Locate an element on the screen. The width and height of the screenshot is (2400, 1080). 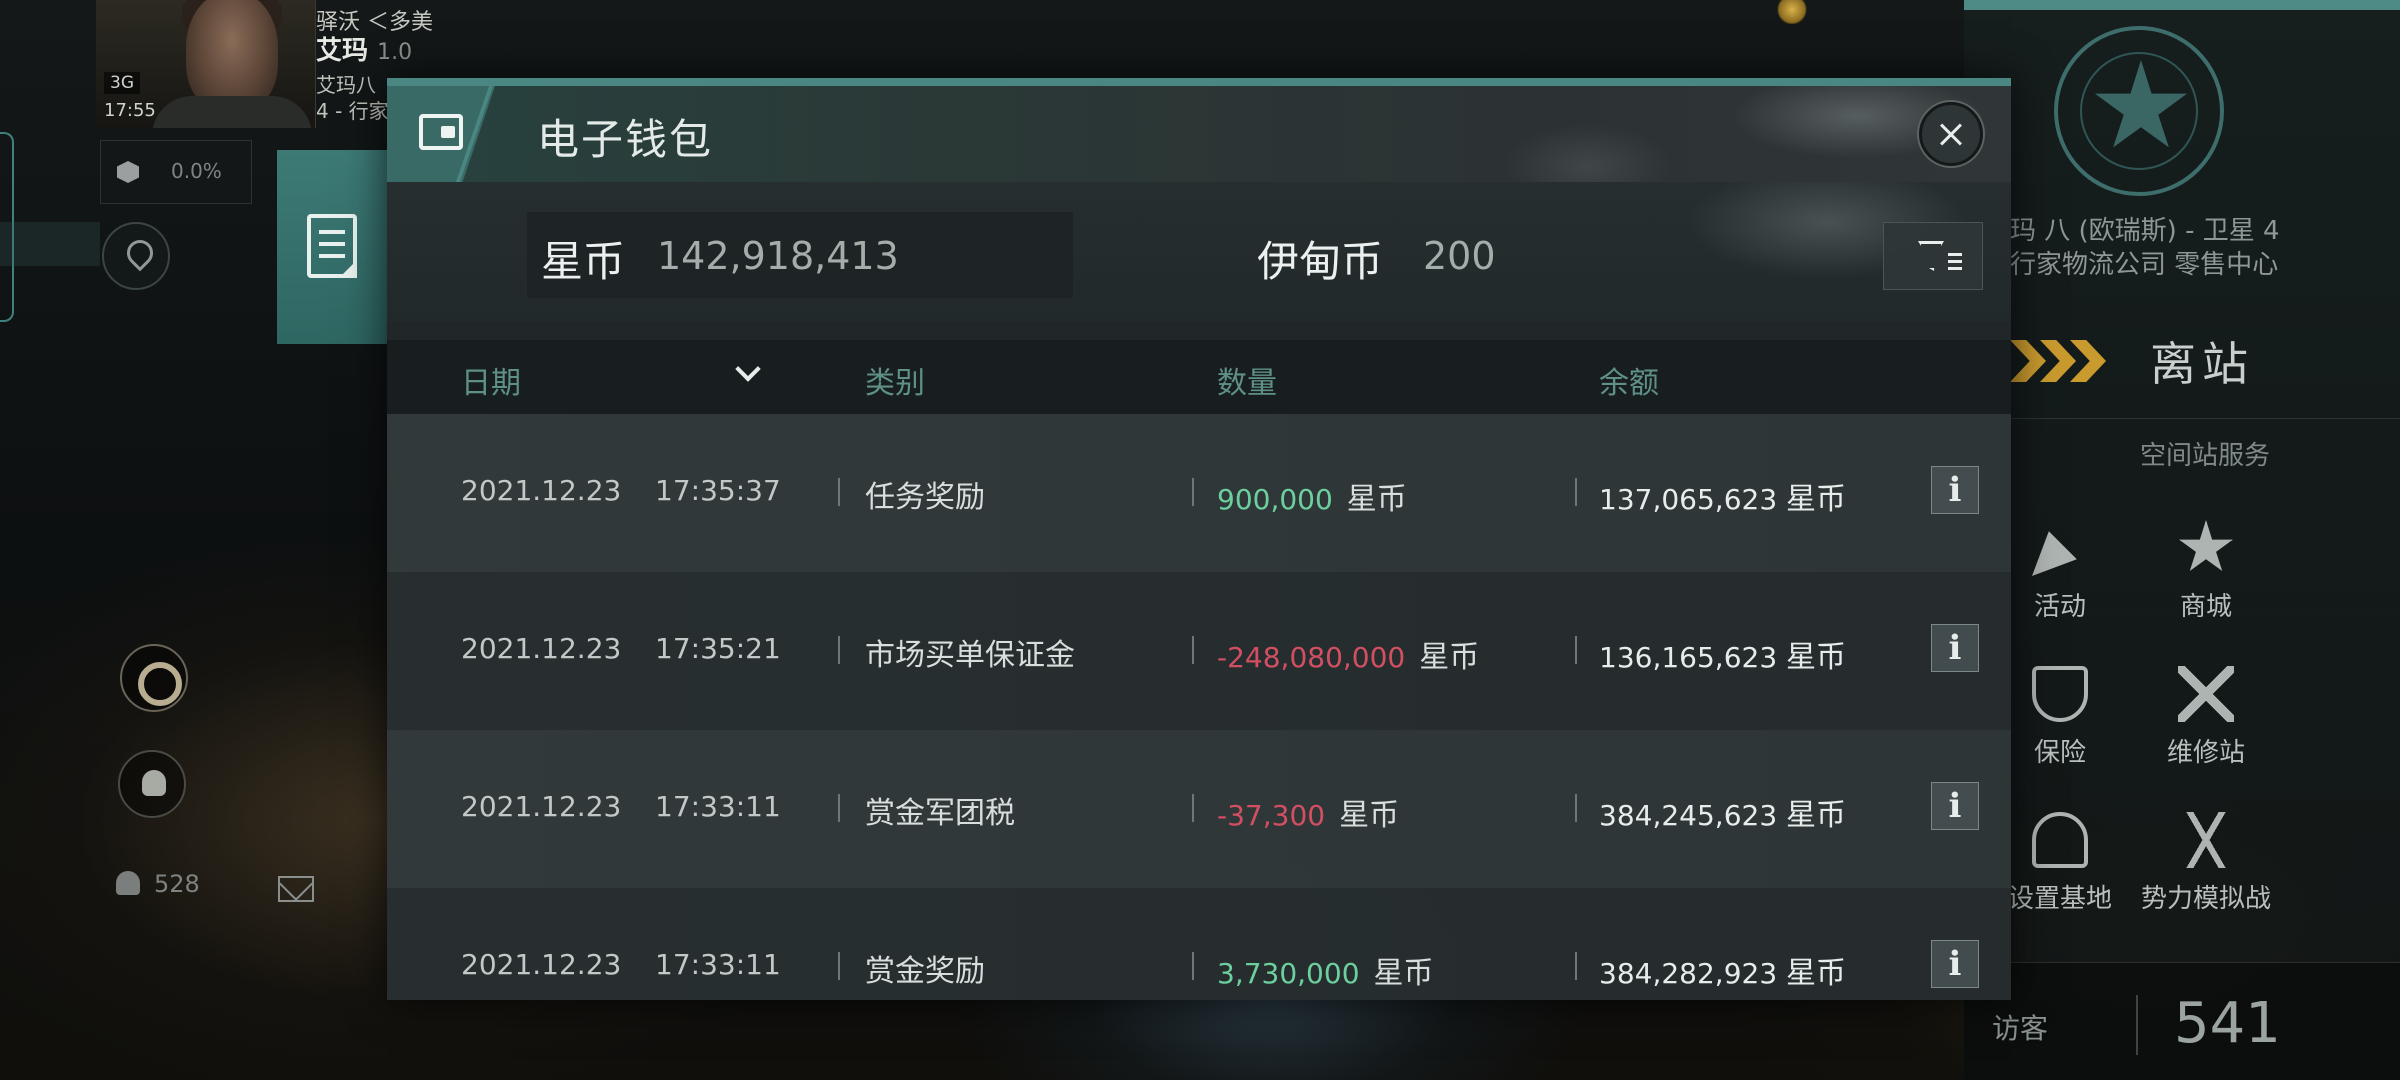
mail-icon is located at coordinates (296, 889).